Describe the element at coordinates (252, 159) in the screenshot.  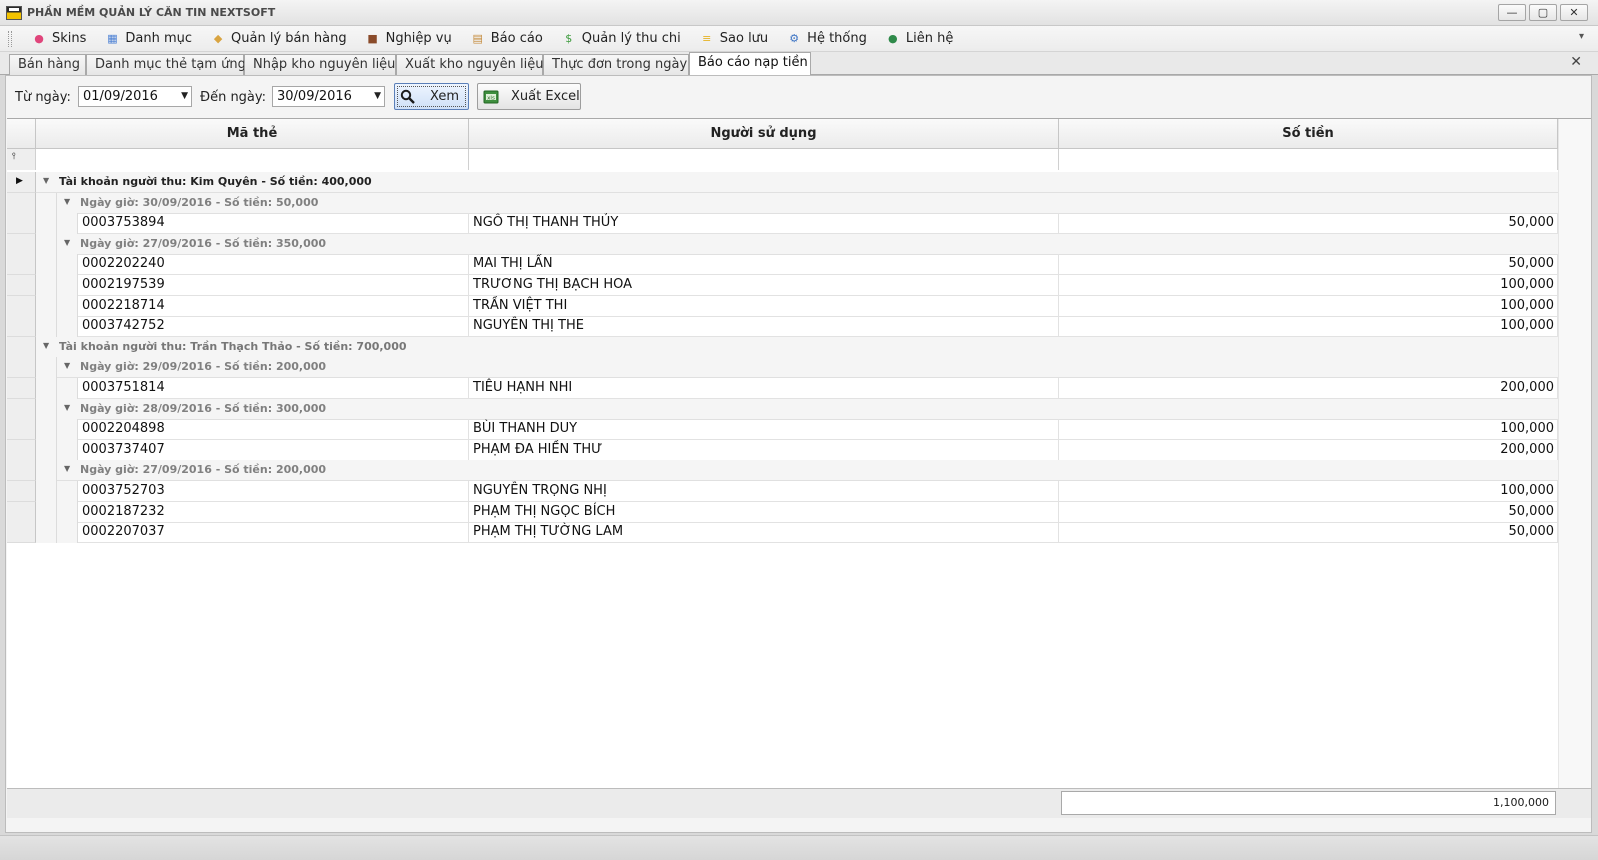
I see `filter-cell-card-id` at that location.